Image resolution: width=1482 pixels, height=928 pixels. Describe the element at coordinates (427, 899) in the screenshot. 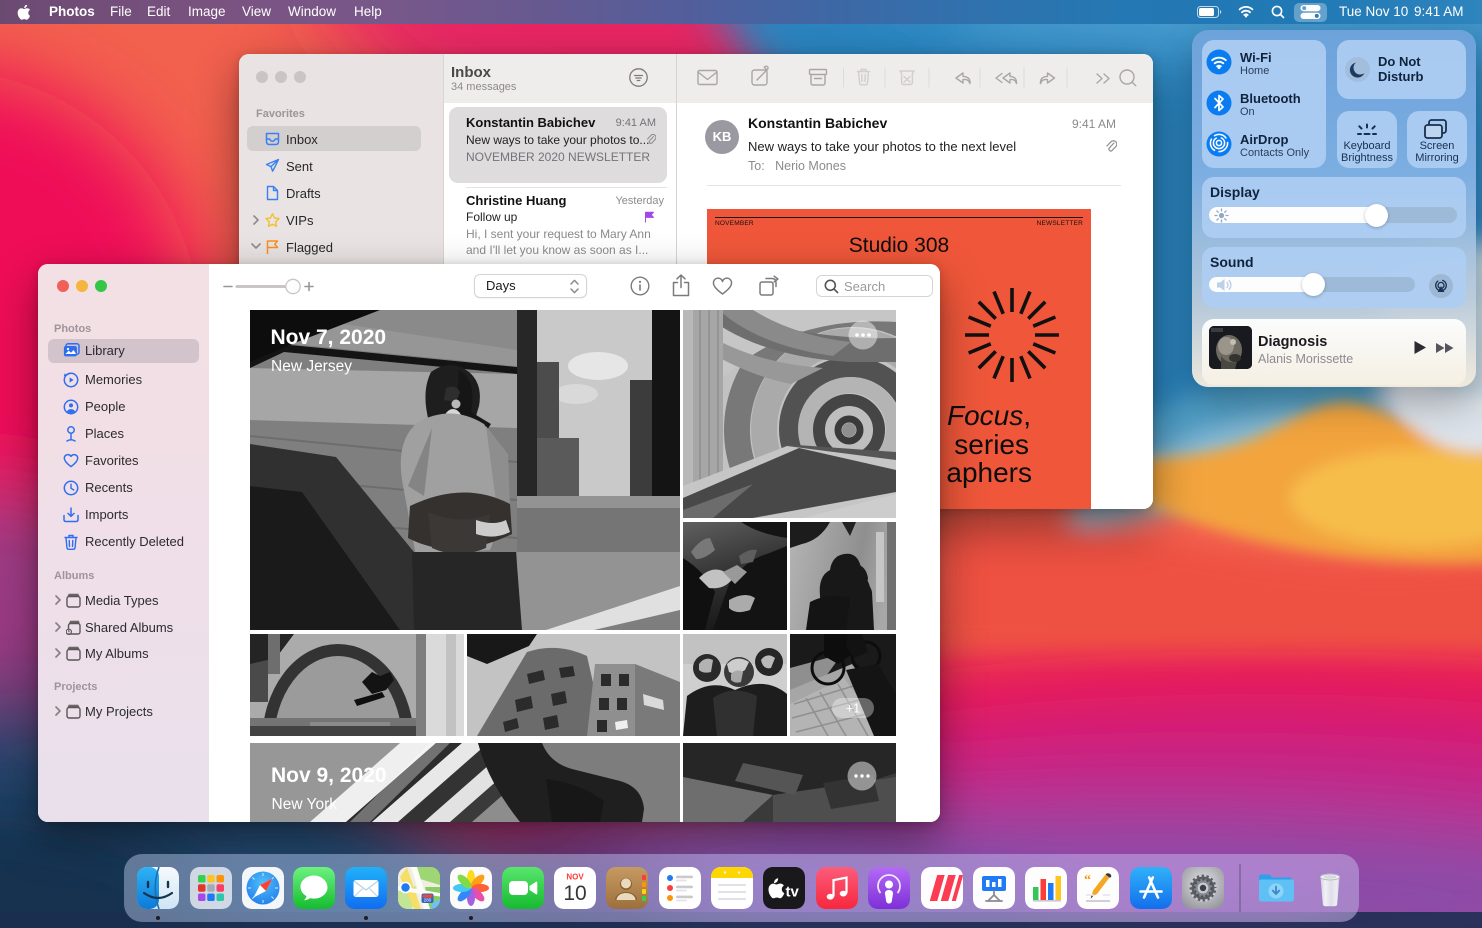

I see `svg-text: 280` at that location.